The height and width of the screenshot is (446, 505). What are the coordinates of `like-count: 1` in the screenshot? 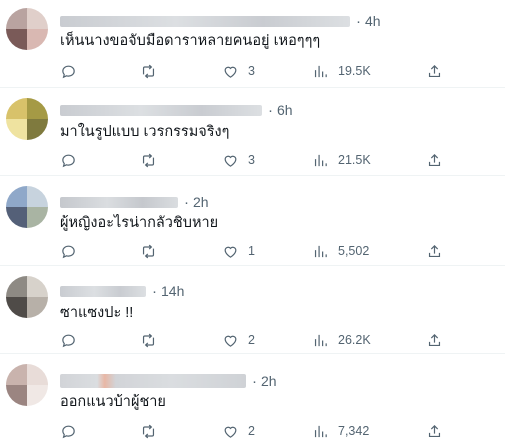 It's located at (251, 251).